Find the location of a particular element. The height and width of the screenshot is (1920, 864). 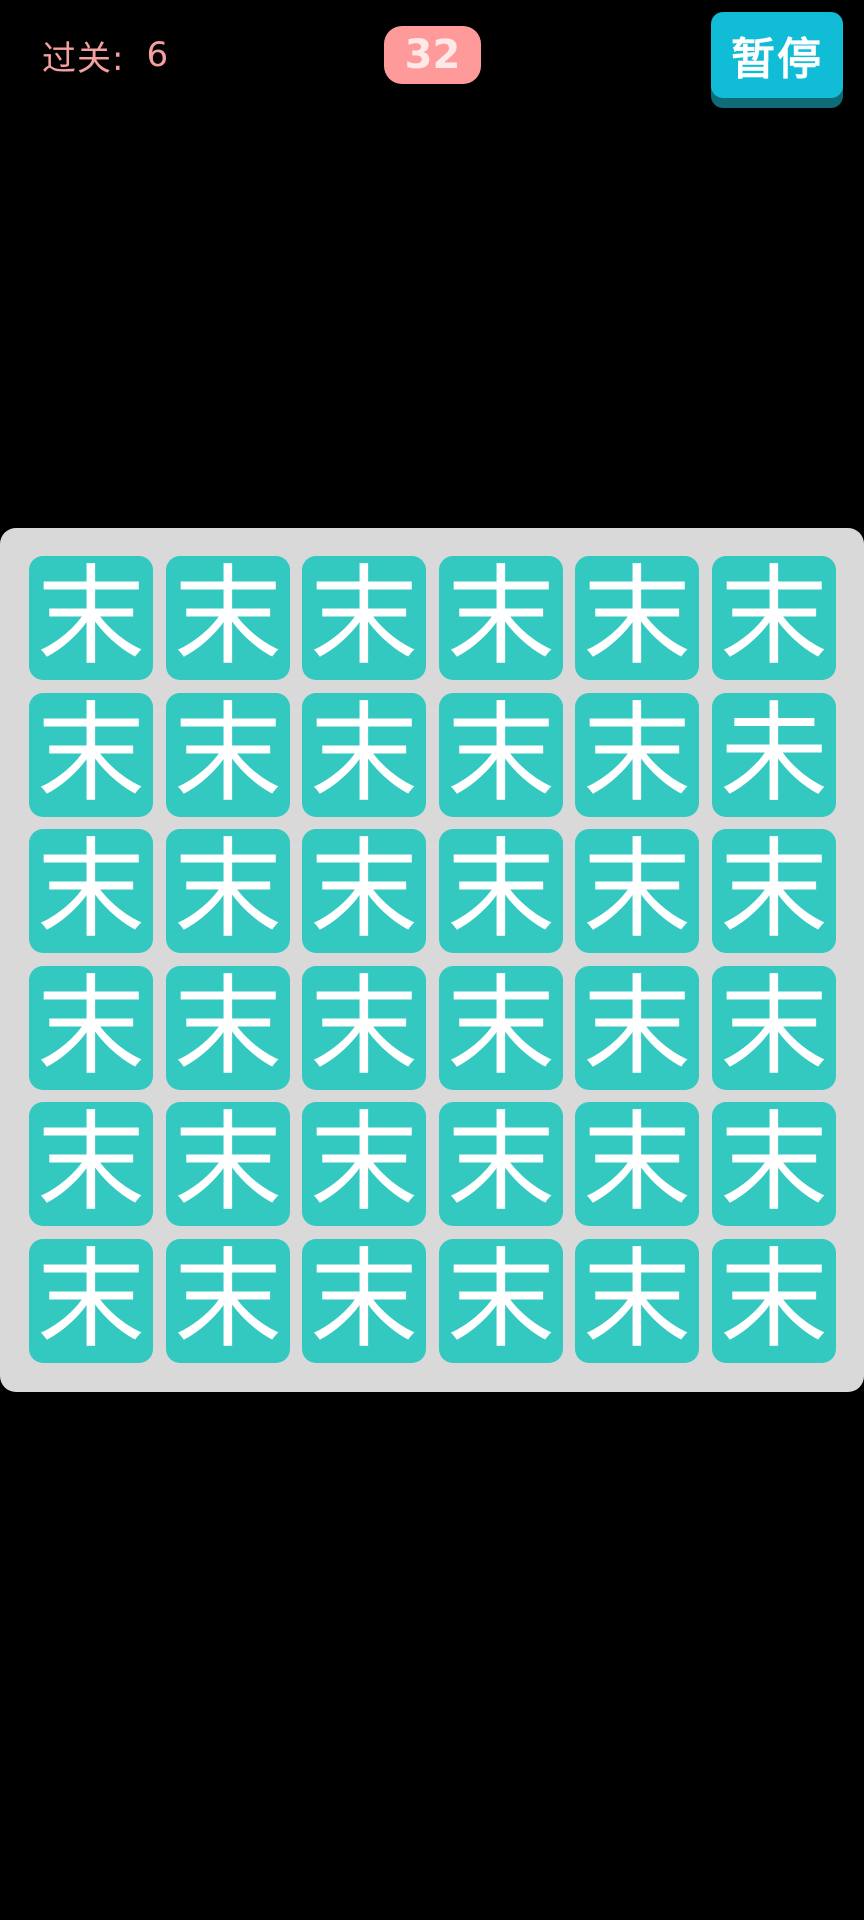

level-indicator: 过关: 6 is located at coordinates (105, 55).